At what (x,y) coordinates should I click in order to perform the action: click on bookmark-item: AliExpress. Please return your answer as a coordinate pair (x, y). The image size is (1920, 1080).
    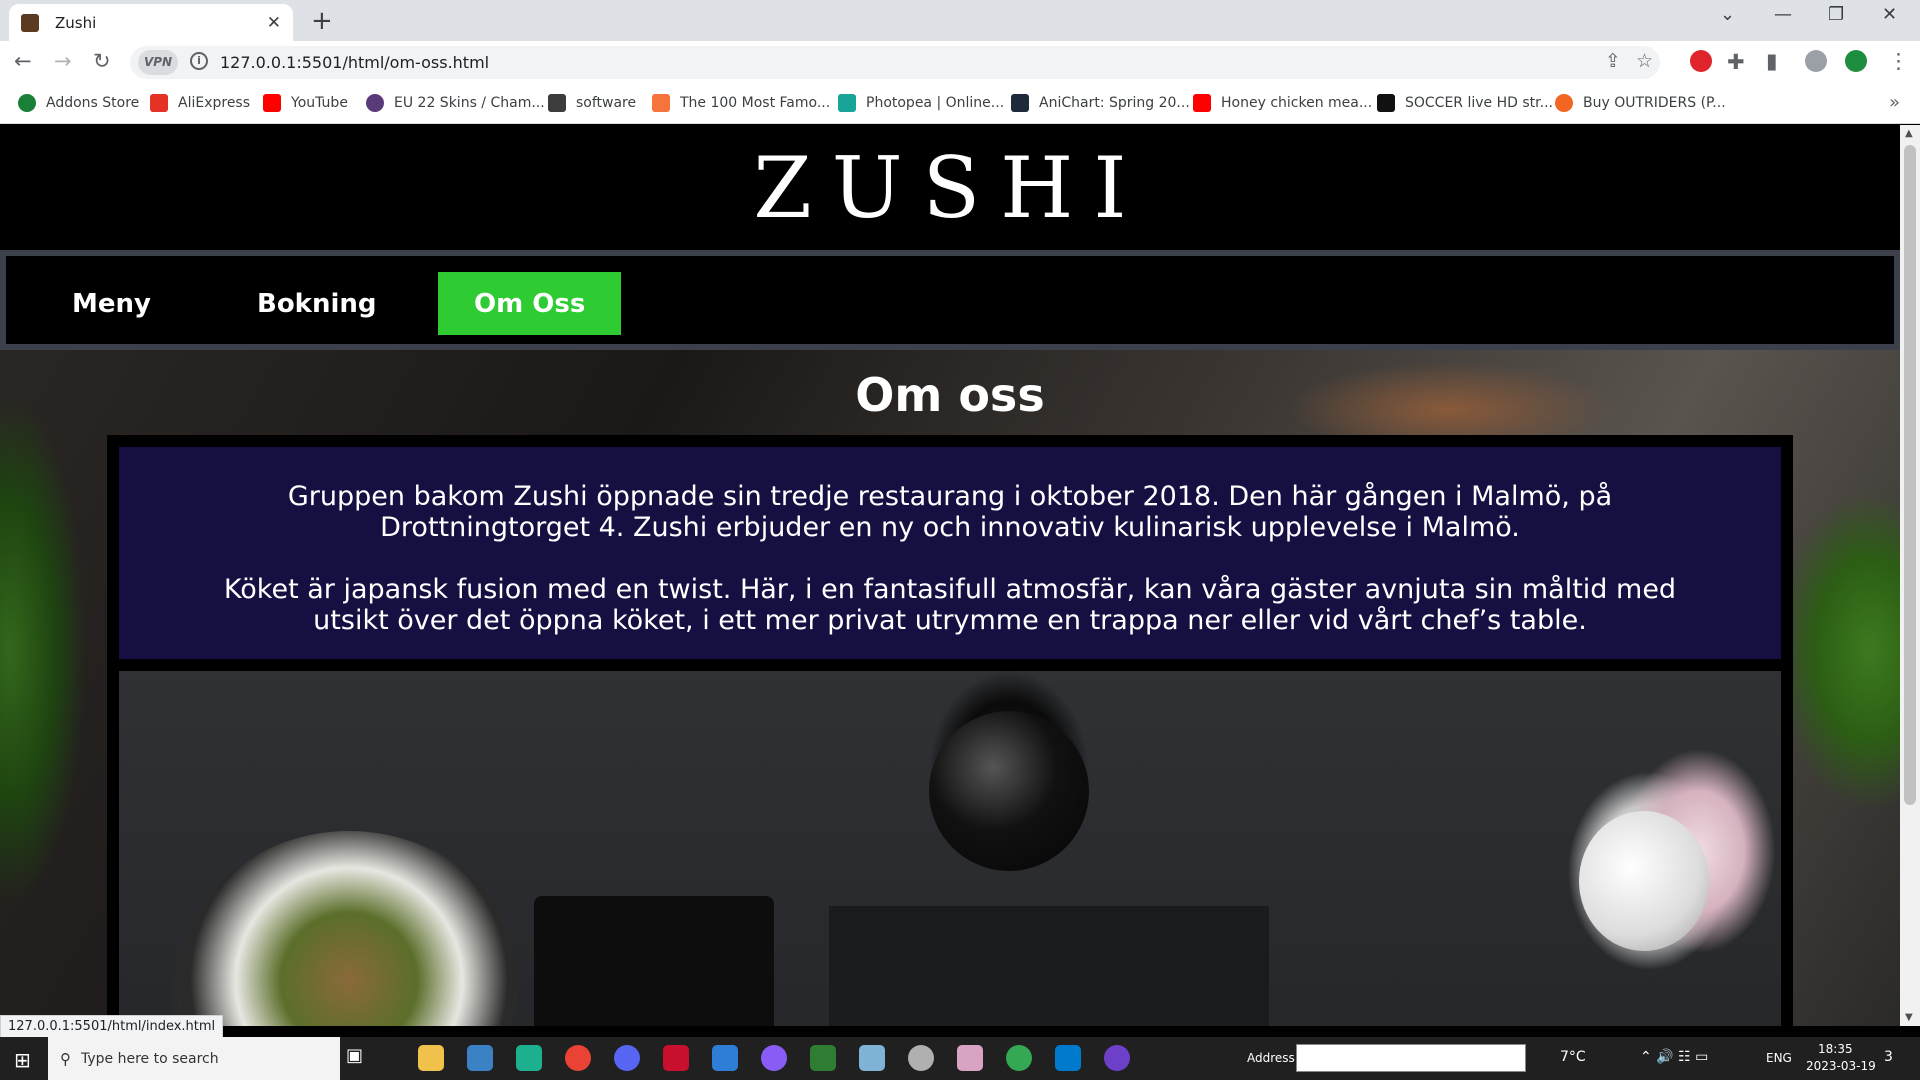
    Looking at the image, I should click on (200, 103).